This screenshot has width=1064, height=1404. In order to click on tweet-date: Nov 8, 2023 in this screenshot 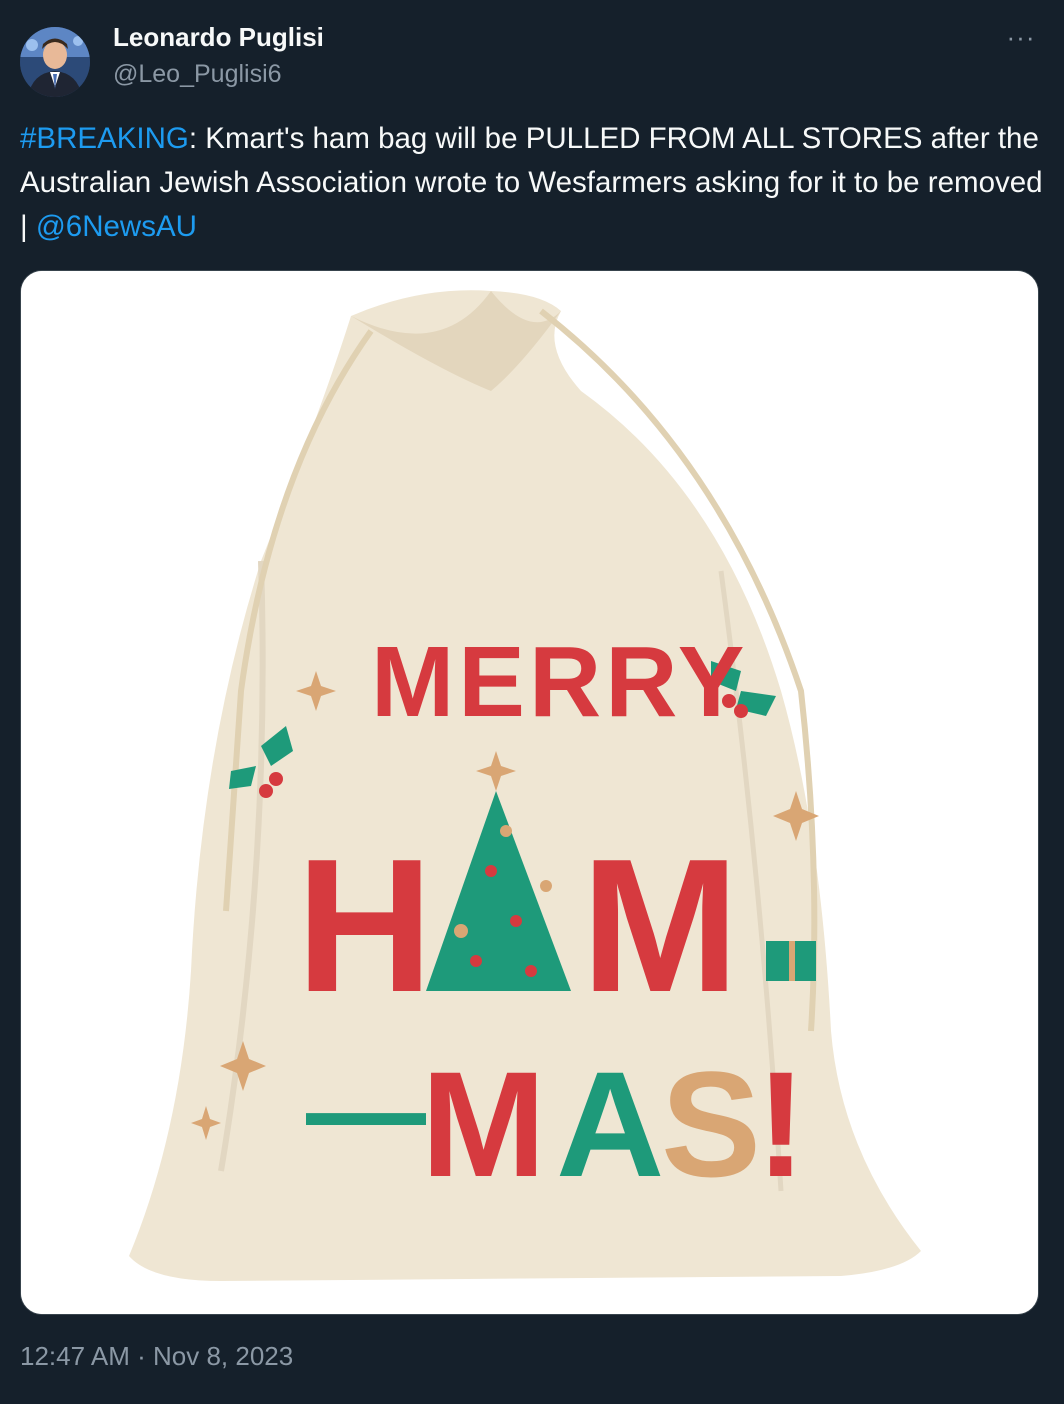, I will do `click(223, 1356)`.